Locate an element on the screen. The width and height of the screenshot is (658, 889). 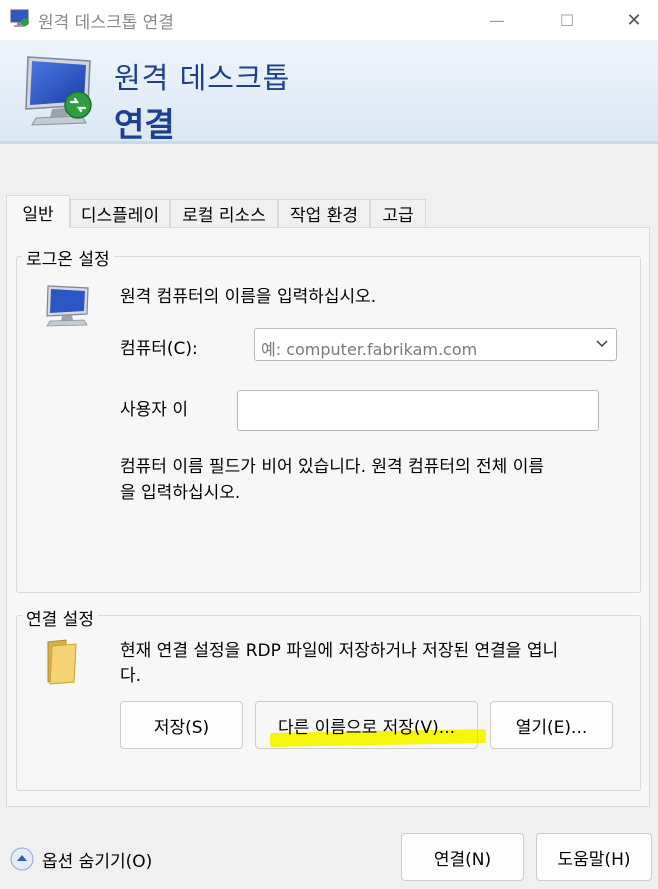
chevron-down-icon is located at coordinates (602, 344).